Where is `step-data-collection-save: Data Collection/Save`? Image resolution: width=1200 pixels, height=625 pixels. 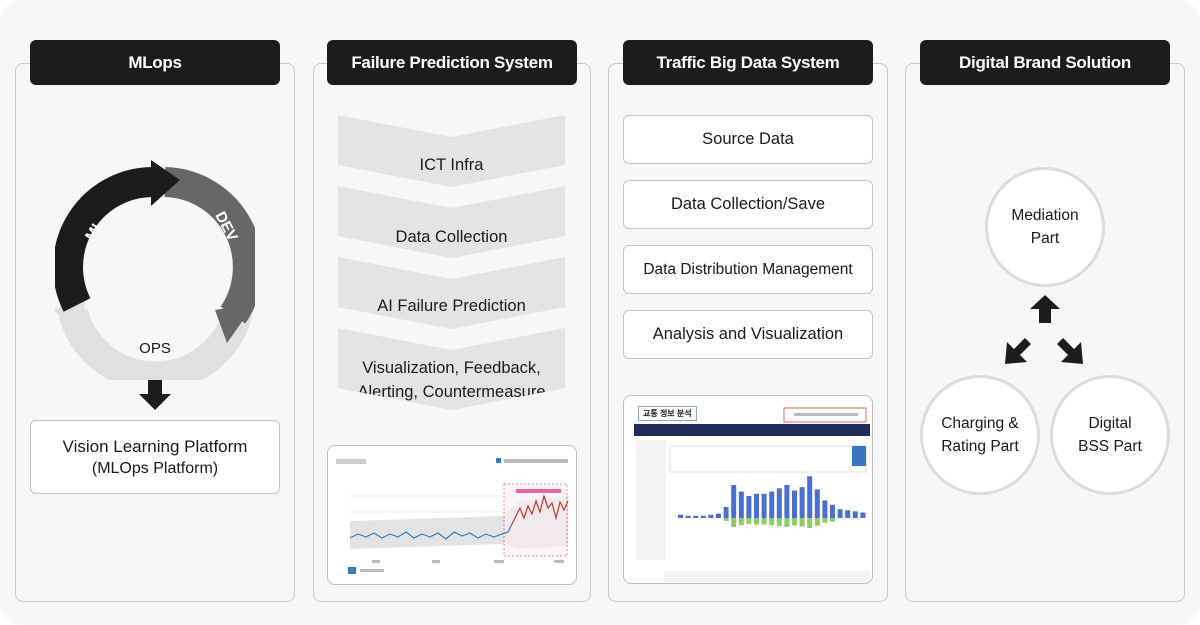
step-data-collection-save: Data Collection/Save is located at coordinates (748, 204).